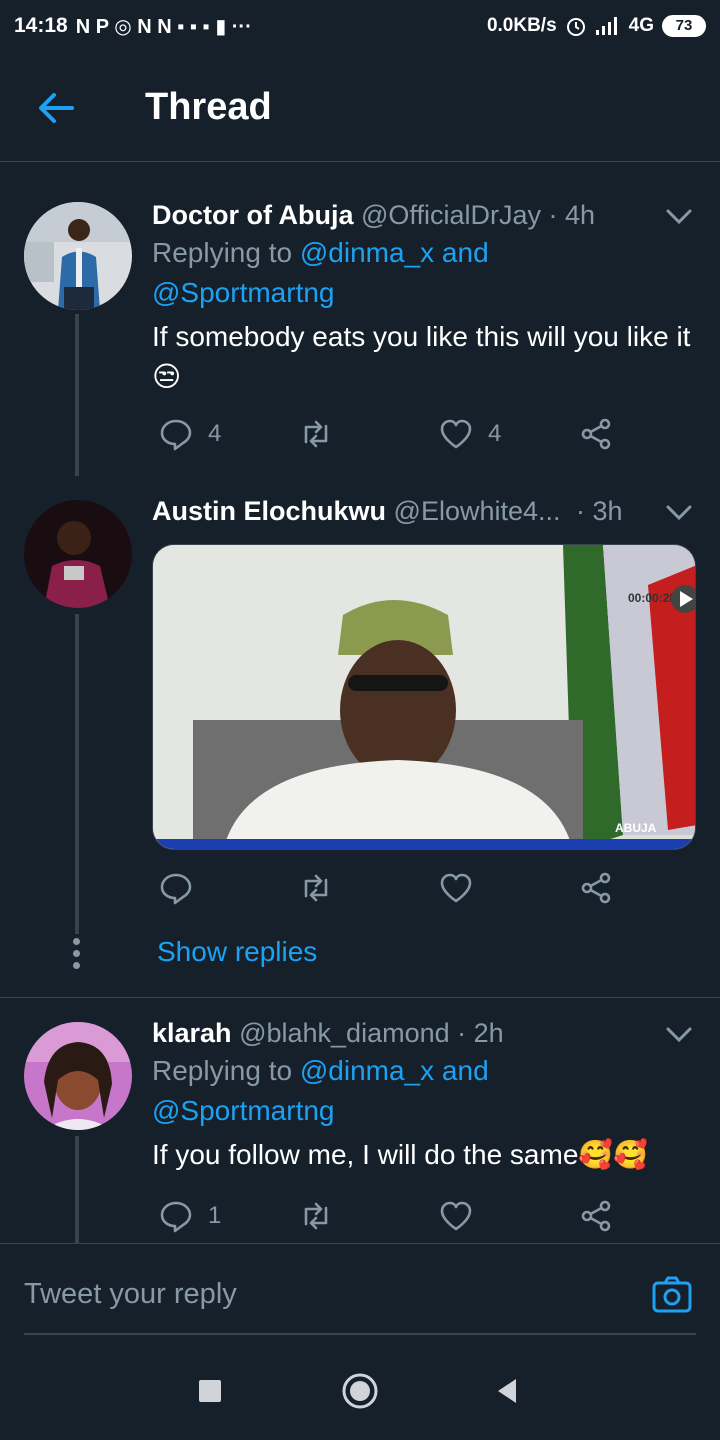  What do you see at coordinates (684, 26) in the screenshot?
I see `battery-icon: 73` at bounding box center [684, 26].